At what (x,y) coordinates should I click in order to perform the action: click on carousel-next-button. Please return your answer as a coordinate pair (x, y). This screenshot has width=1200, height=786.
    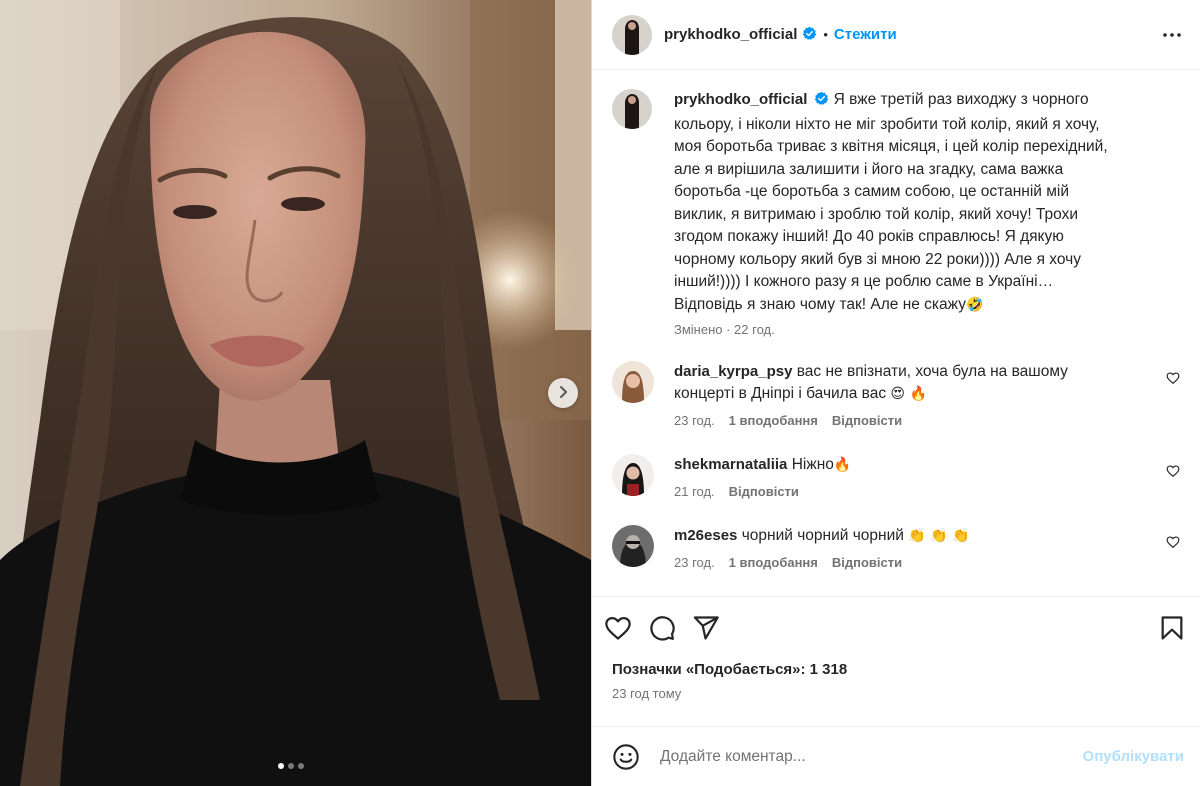
    Looking at the image, I should click on (563, 393).